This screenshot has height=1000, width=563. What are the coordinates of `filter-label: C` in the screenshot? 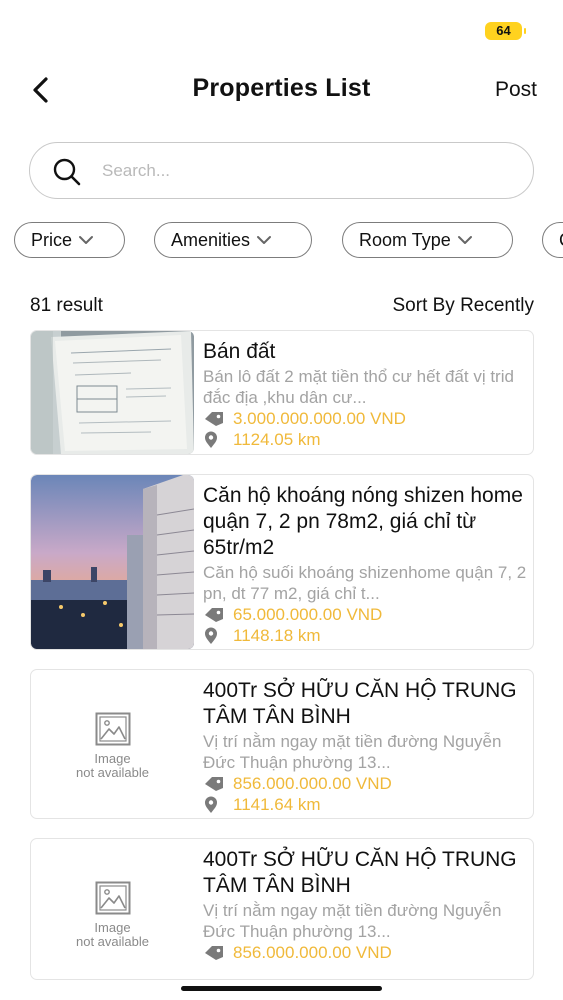 It's located at (561, 240).